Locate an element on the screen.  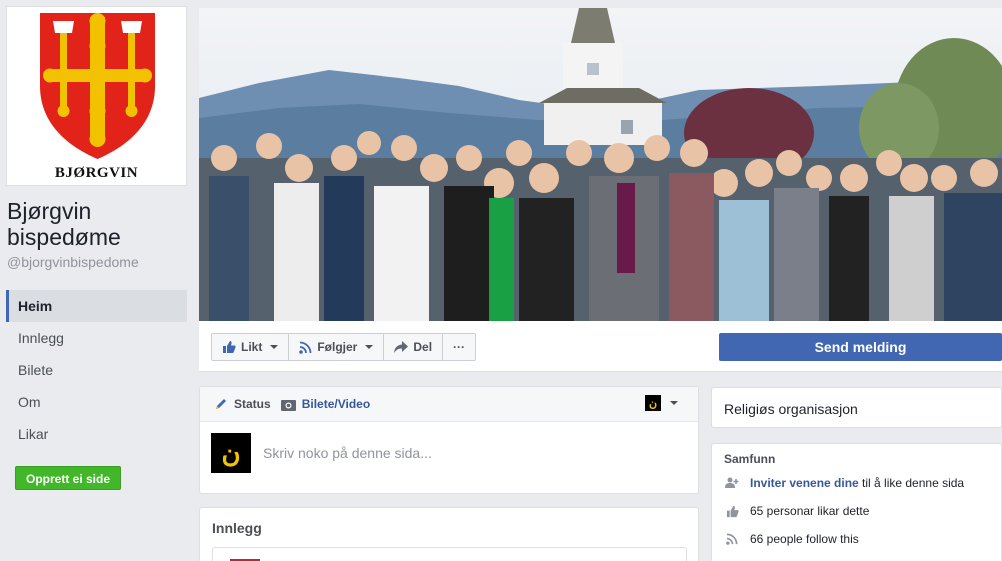
create-page-button: Opprett ei side is located at coordinates (68, 478).